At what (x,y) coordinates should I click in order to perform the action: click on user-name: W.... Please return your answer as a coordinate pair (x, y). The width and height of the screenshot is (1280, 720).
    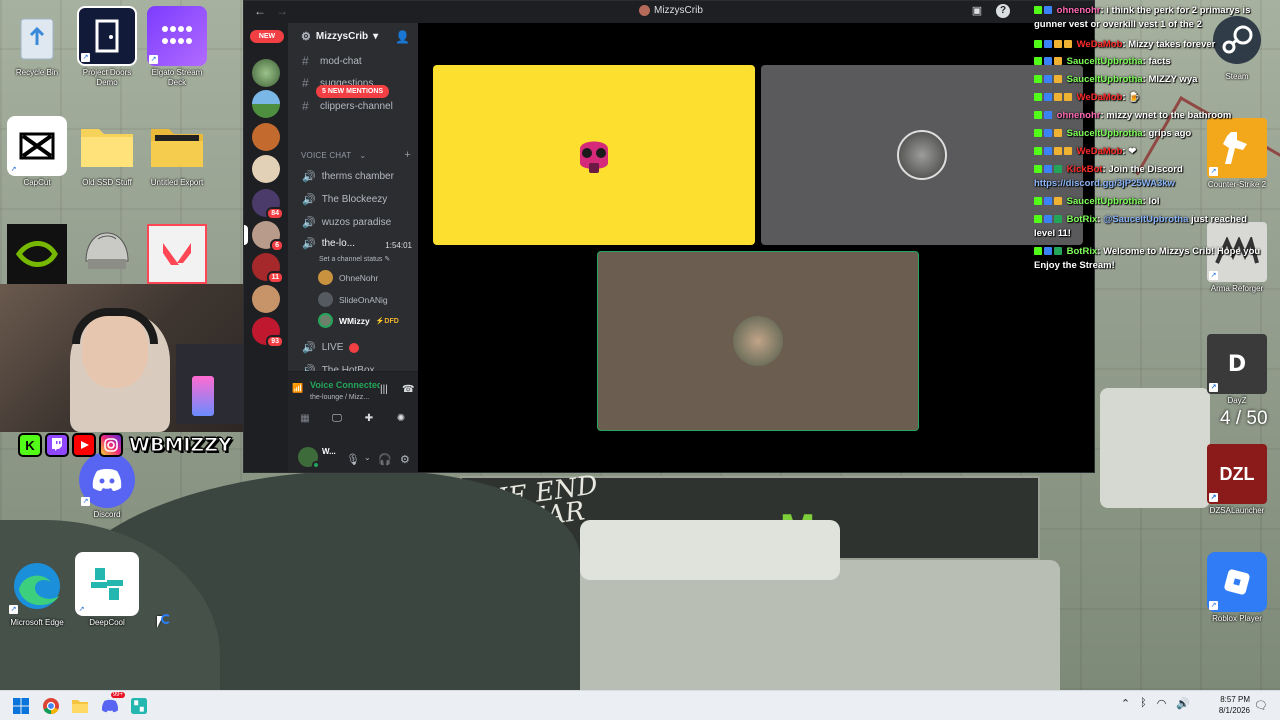
    Looking at the image, I should click on (329, 451).